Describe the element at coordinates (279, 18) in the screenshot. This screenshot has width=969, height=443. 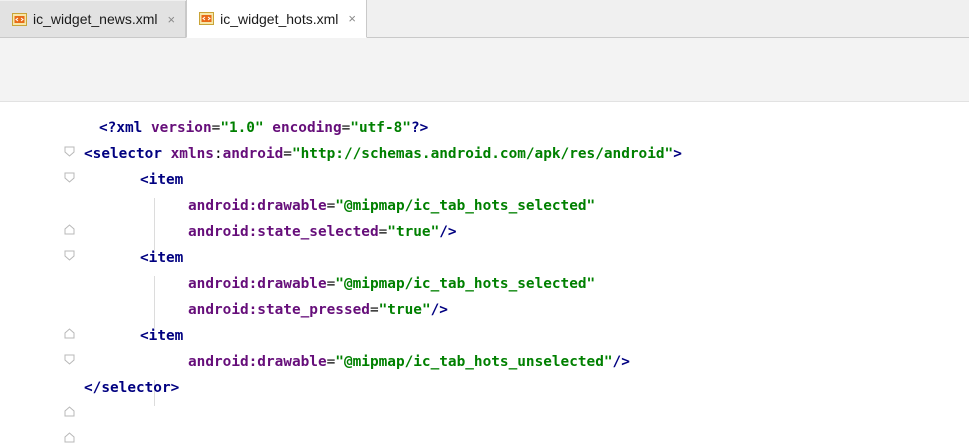
I see `tab-label: ic_widget_hots.xml` at that location.